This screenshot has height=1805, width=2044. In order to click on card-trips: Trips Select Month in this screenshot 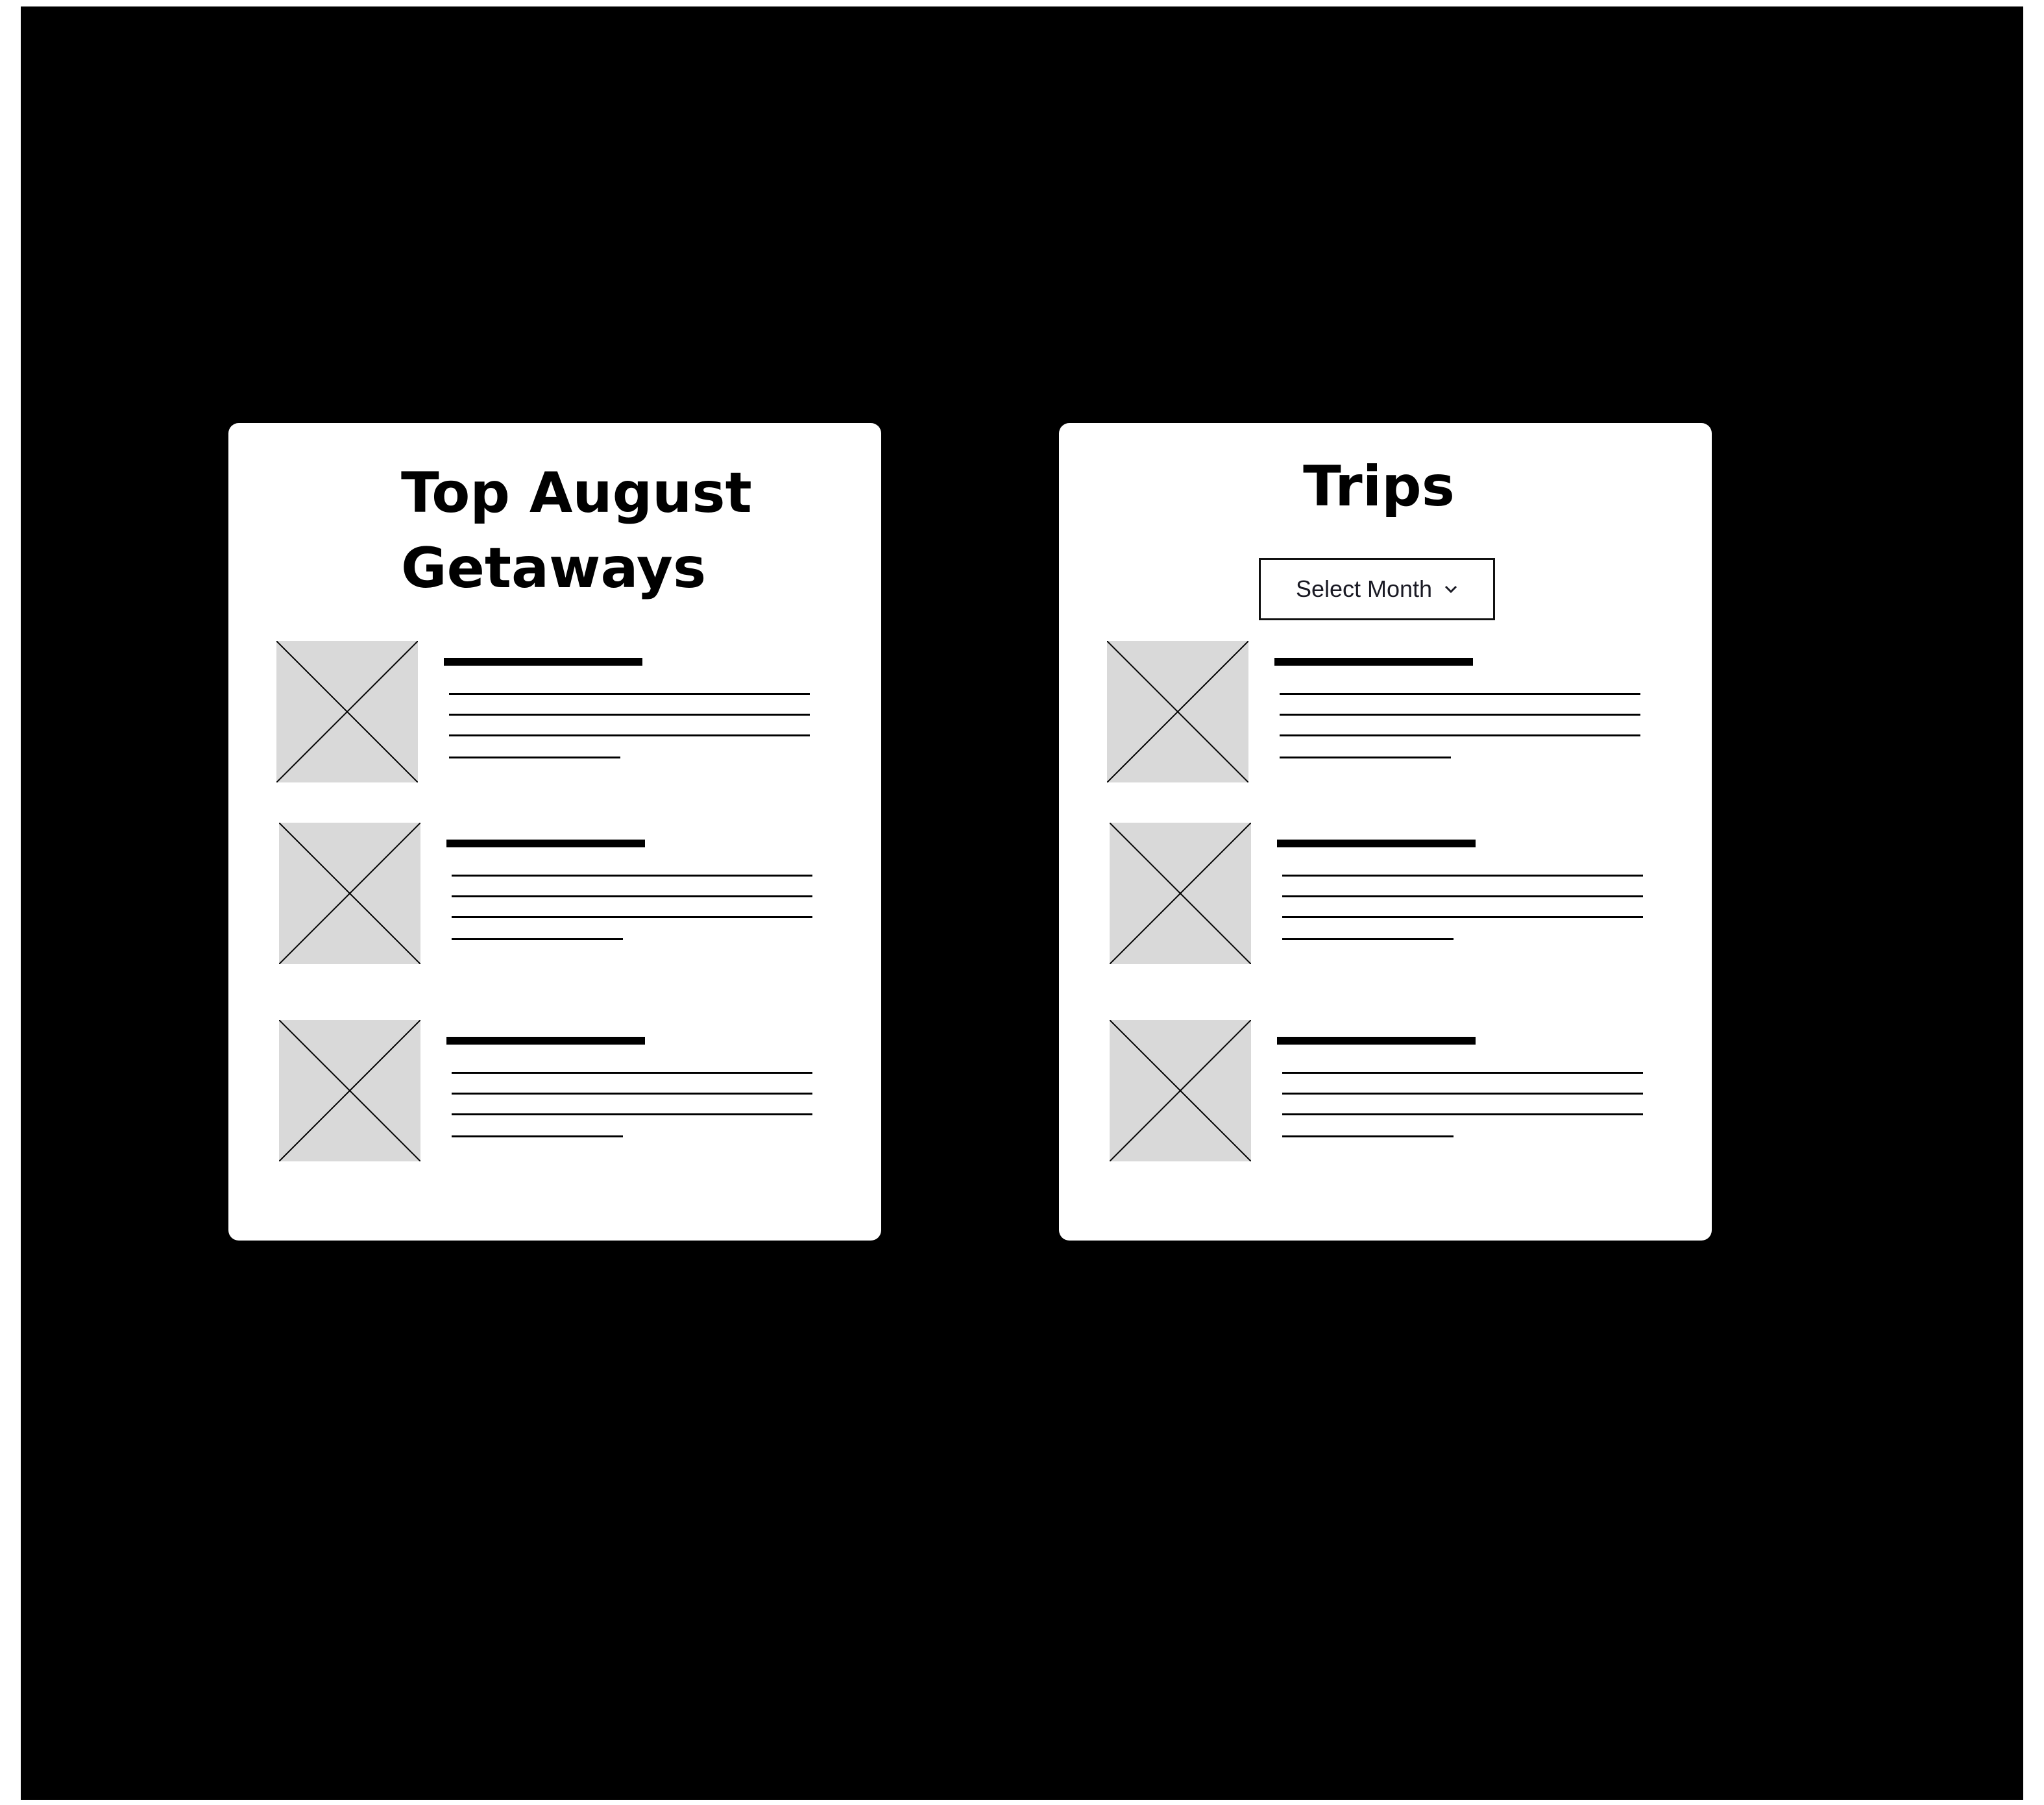, I will do `click(1385, 832)`.